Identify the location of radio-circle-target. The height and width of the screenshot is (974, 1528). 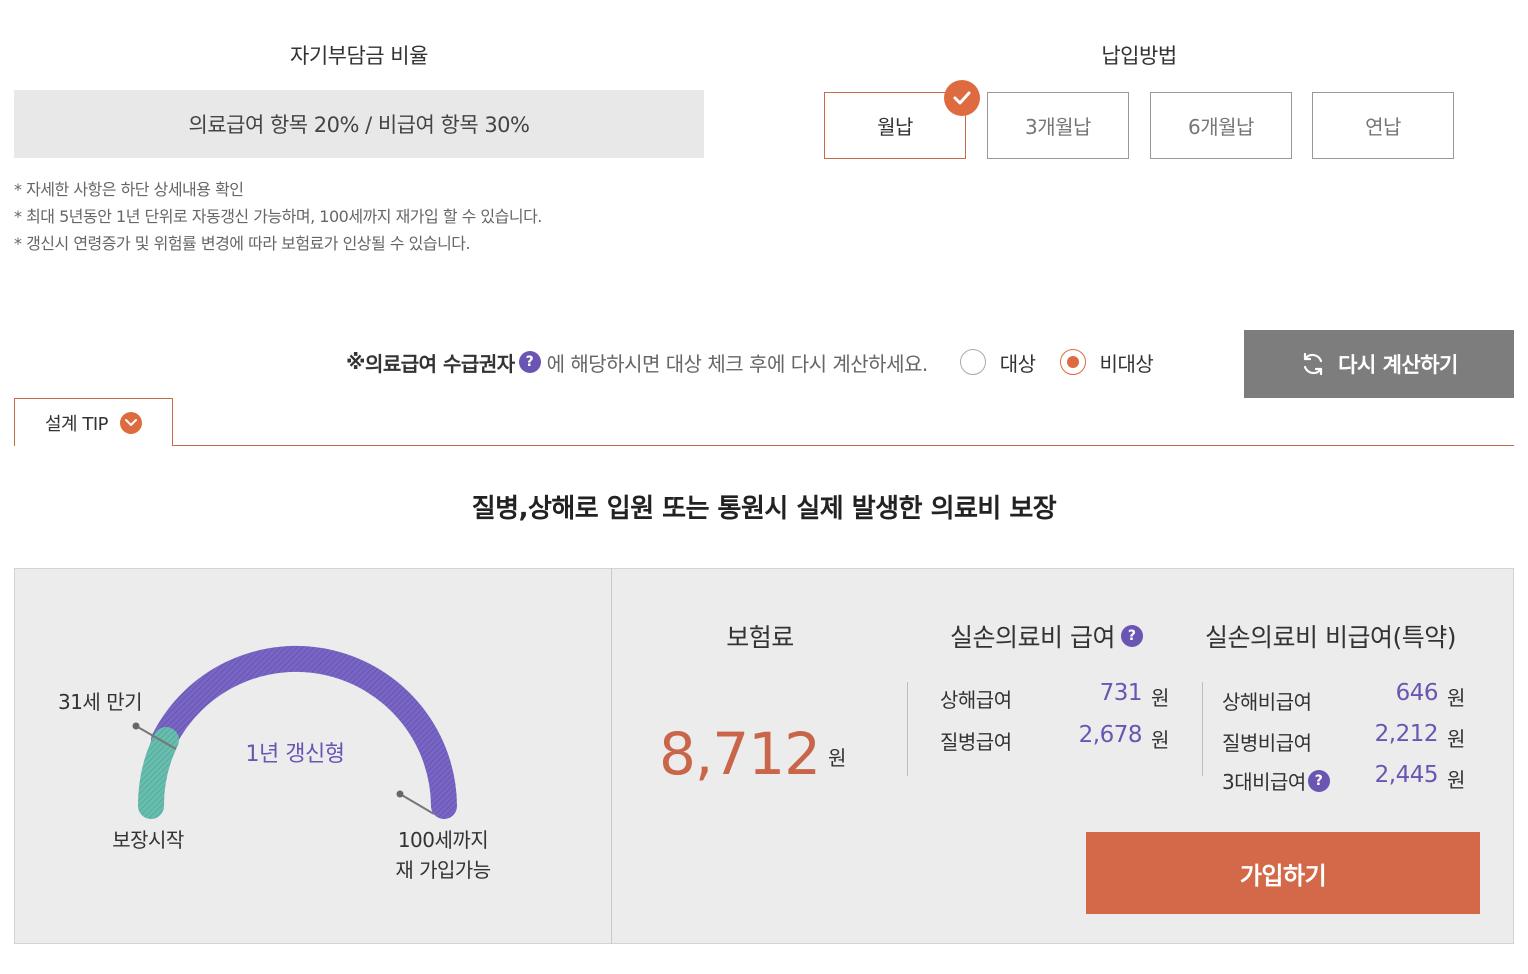
(972, 362).